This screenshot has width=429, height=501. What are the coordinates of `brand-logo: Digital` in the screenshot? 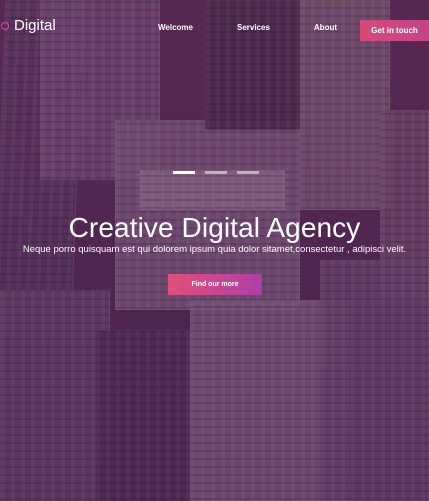 It's located at (28, 25).